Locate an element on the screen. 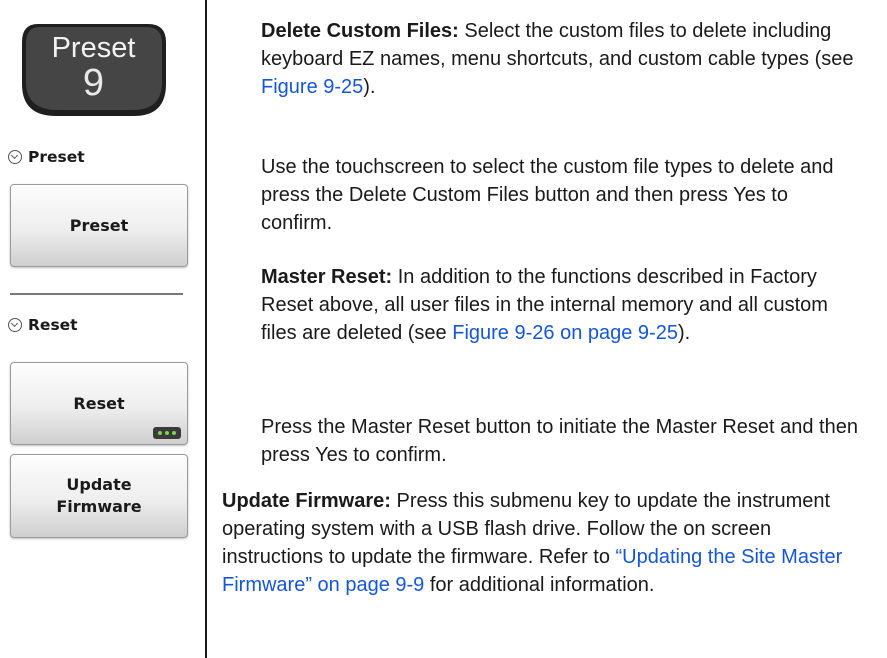 The height and width of the screenshot is (658, 887). menu-divider is located at coordinates (96, 294).